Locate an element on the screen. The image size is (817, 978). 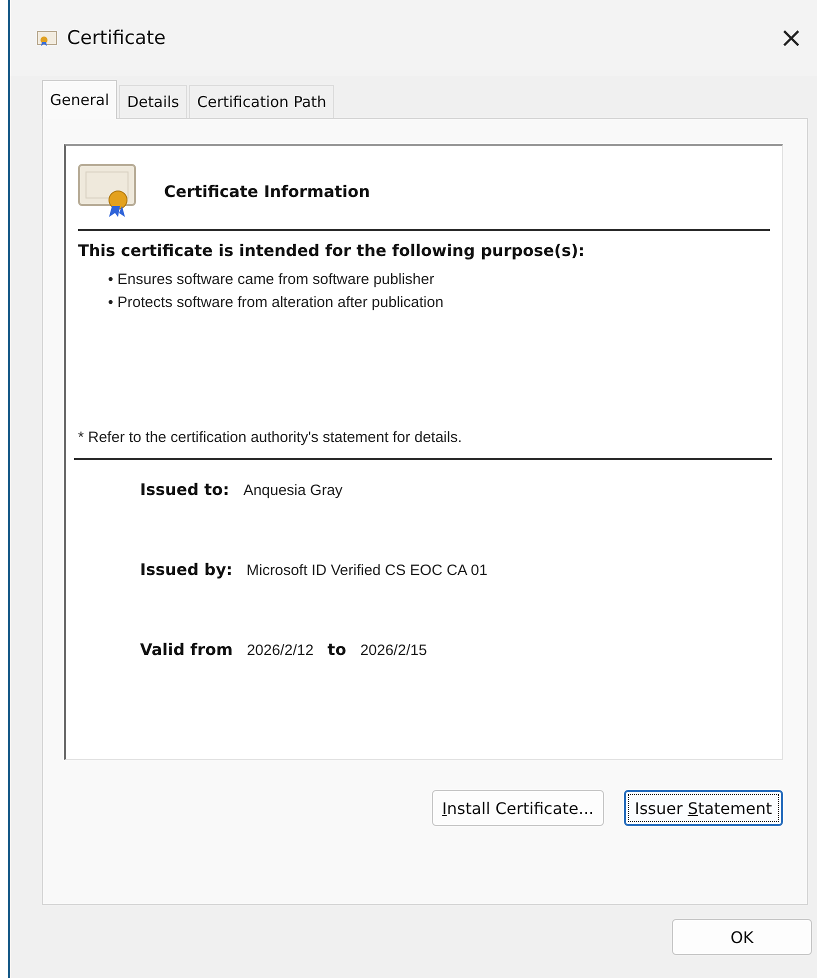
field-label: Issued by: is located at coordinates (186, 569).